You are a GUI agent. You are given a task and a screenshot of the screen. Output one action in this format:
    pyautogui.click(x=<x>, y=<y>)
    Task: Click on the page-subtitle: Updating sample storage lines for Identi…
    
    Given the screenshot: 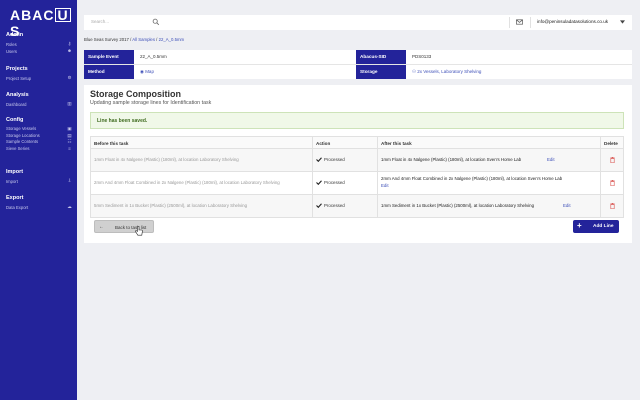 What is the action you would take?
    pyautogui.click(x=151, y=103)
    